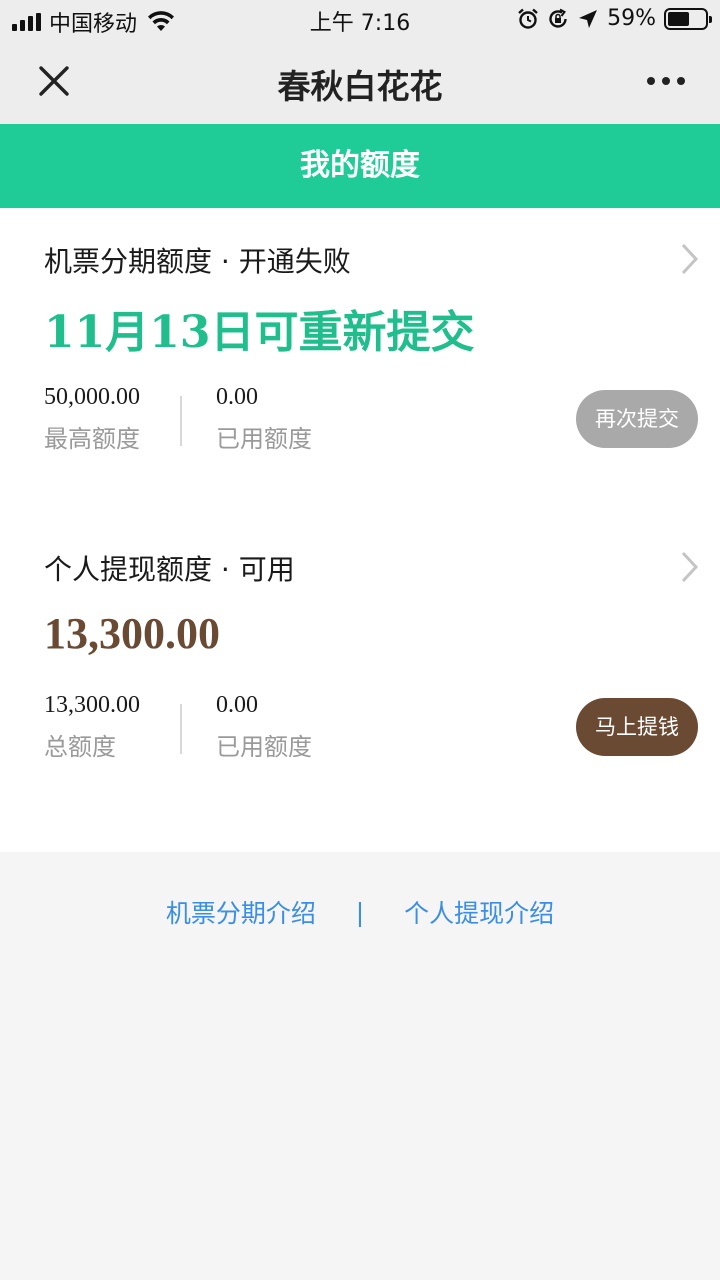  Describe the element at coordinates (92, 705) in the screenshot. I see `stat-value: 13,300.00` at that location.